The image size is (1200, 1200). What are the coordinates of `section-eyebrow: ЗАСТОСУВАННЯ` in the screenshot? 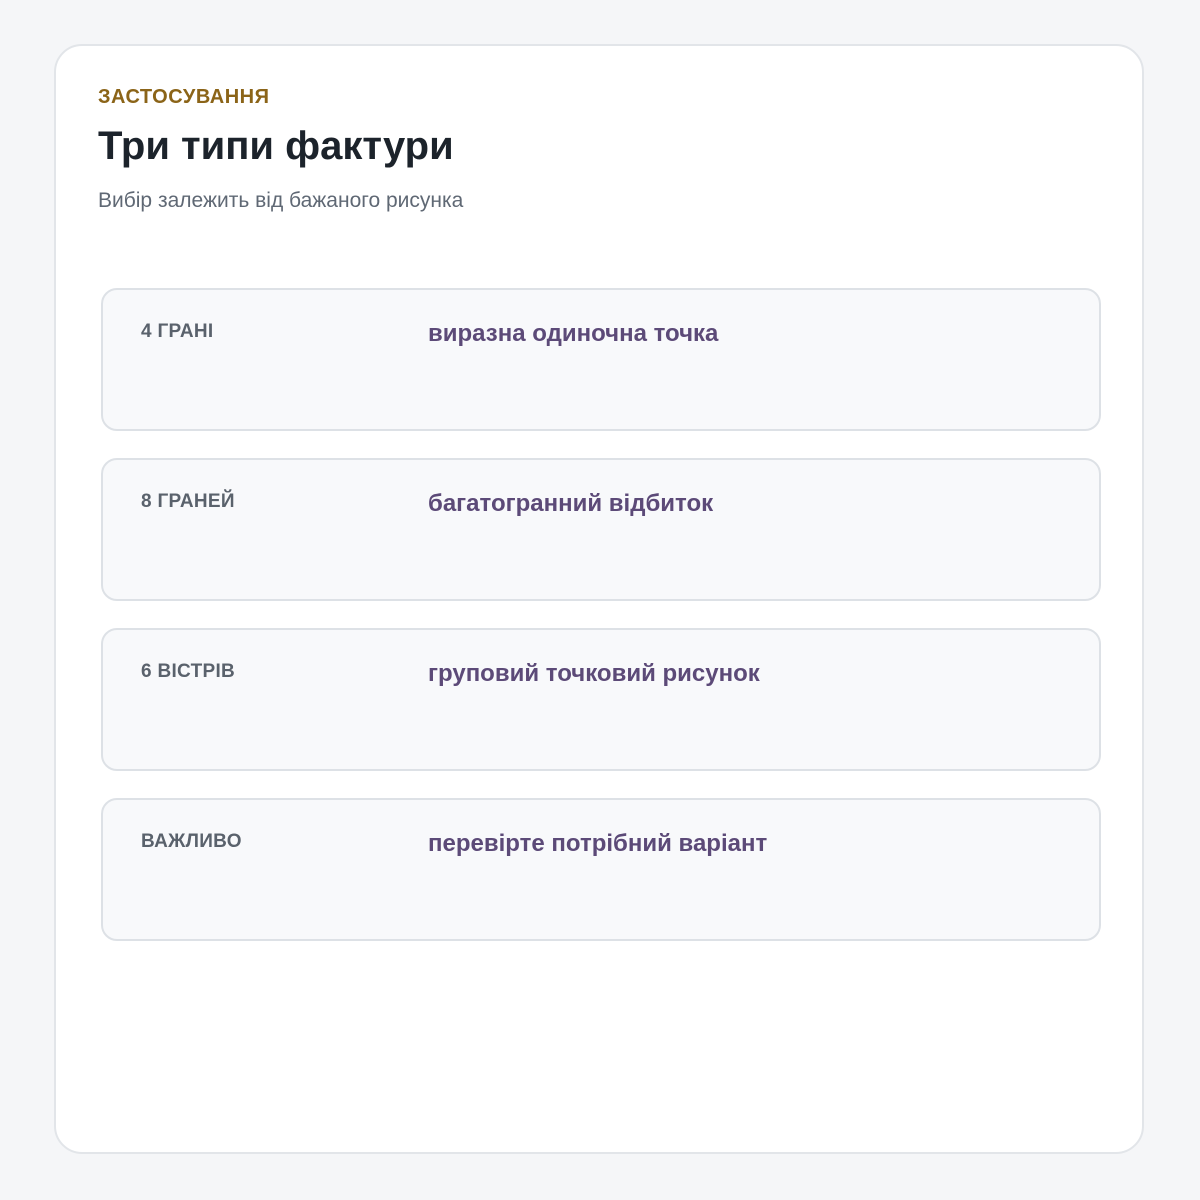 It's located at (184, 97).